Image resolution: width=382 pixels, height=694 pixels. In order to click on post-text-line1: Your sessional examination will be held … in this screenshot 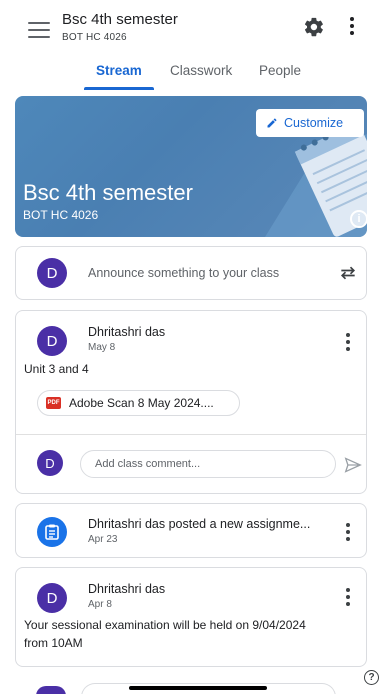, I will do `click(165, 625)`.